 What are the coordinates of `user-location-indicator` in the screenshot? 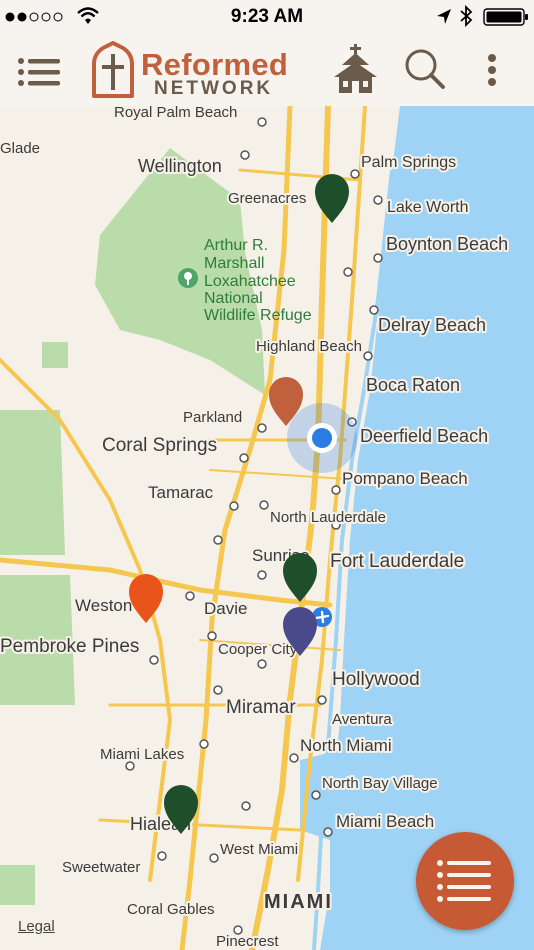 It's located at (322, 438).